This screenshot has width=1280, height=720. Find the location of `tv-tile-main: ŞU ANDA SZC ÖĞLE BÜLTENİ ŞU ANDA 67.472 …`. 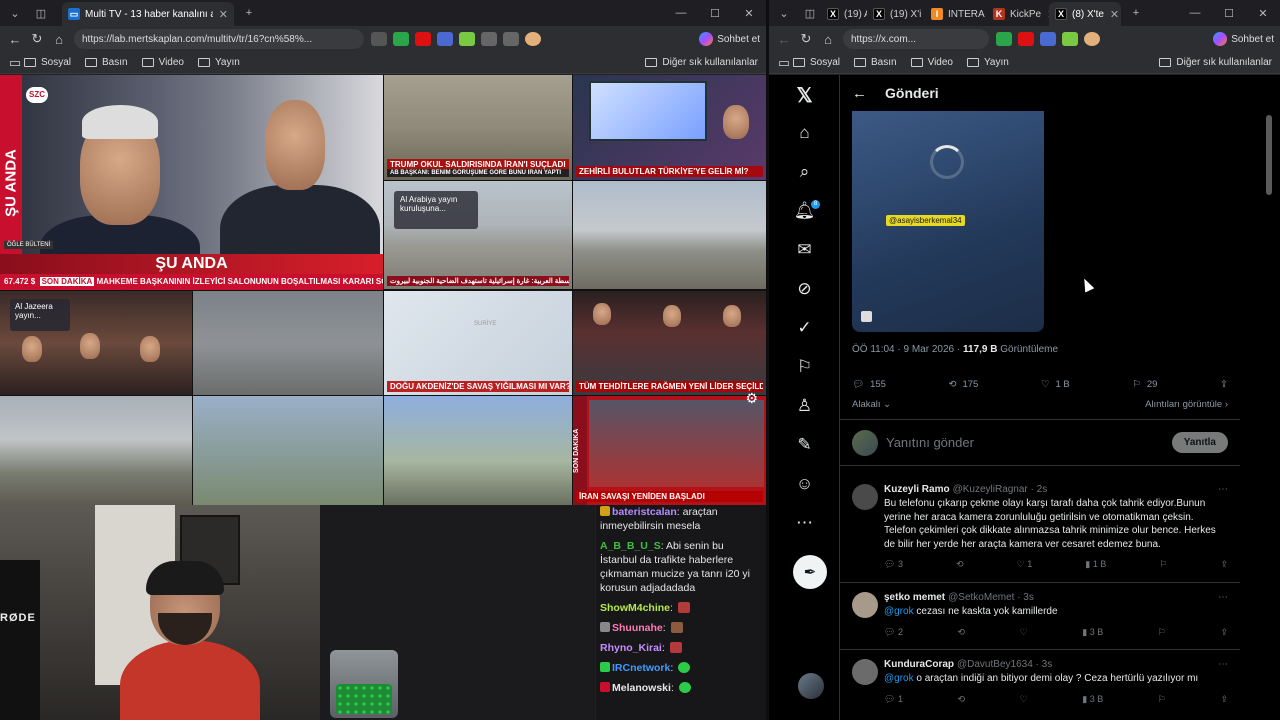

tv-tile-main: ŞU ANDA SZC ÖĞLE BÜLTENİ ŞU ANDA 67.472 … is located at coordinates (191, 182).